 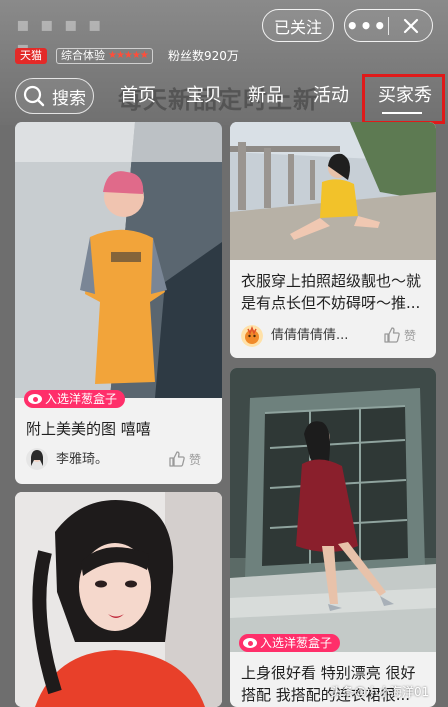 I want to click on search-label: 搜索, so click(x=69, y=98).